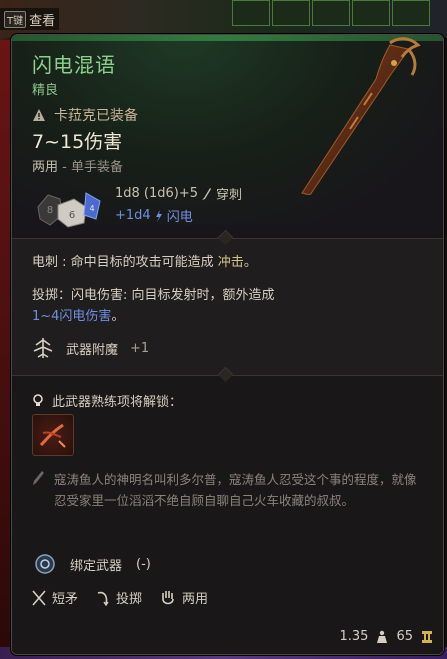 This screenshot has height=659, width=447. Describe the element at coordinates (404, 636) in the screenshot. I see `item-value: 65` at that location.